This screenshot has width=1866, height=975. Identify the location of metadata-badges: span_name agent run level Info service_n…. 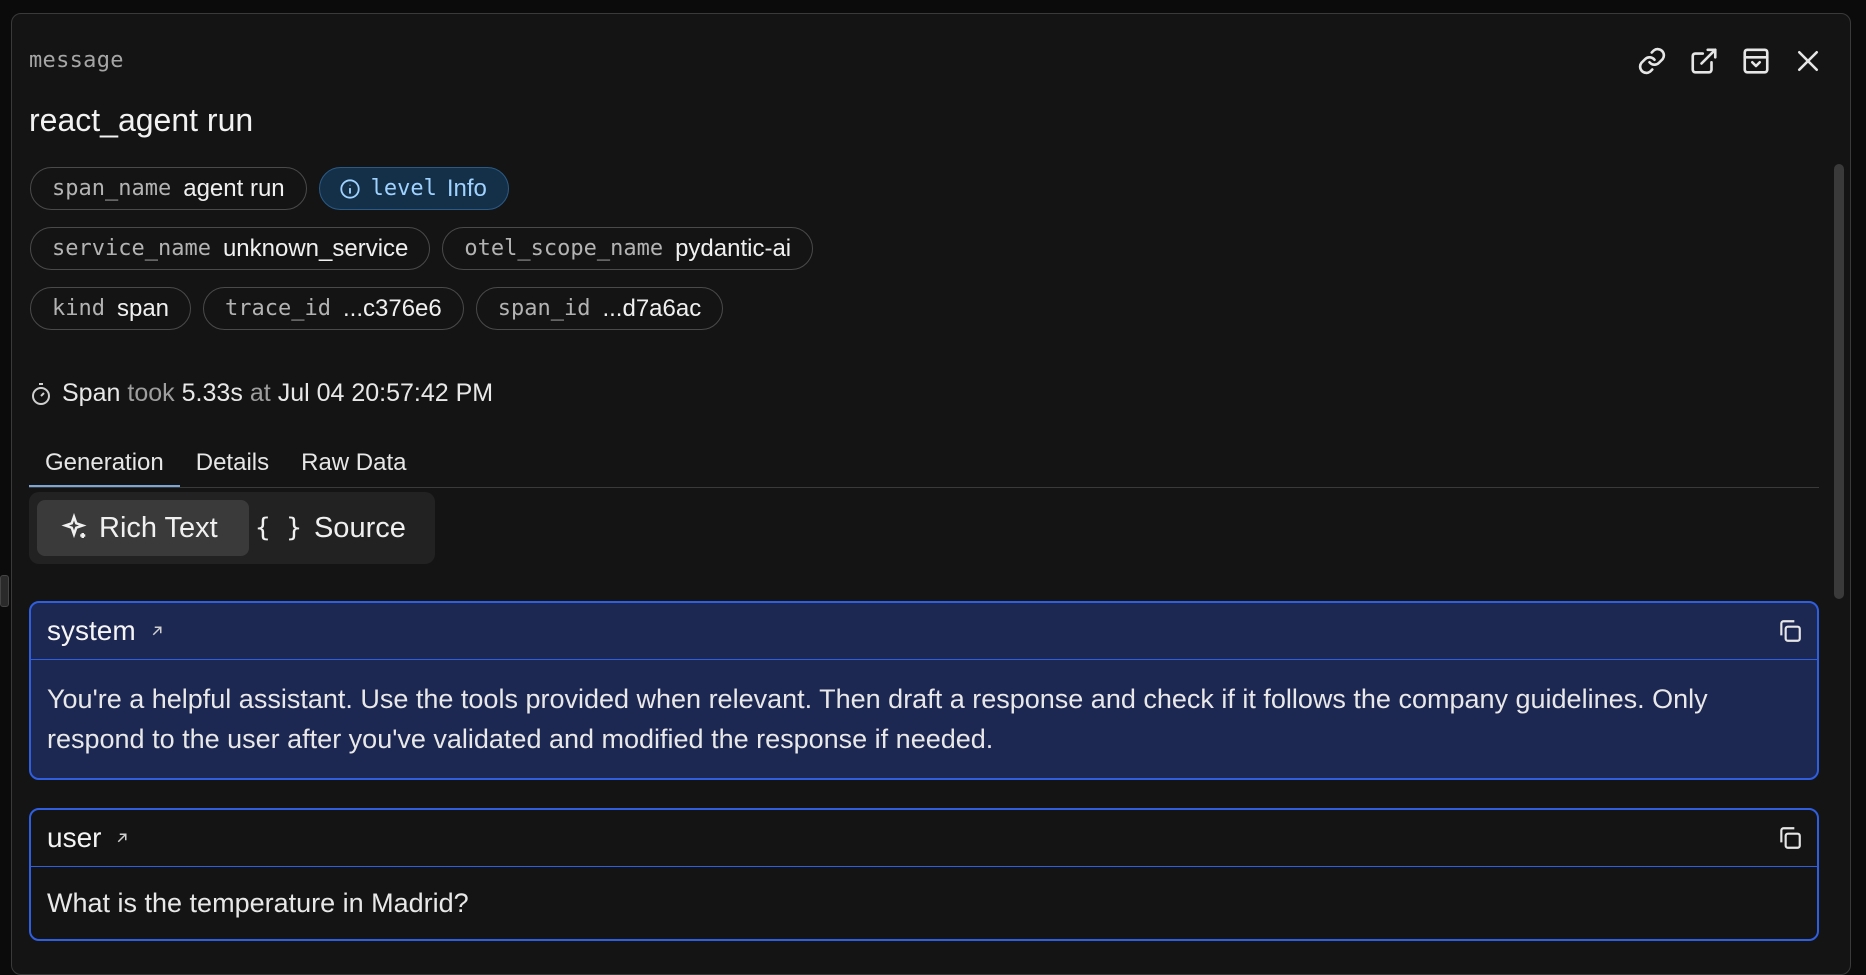
(730, 257).